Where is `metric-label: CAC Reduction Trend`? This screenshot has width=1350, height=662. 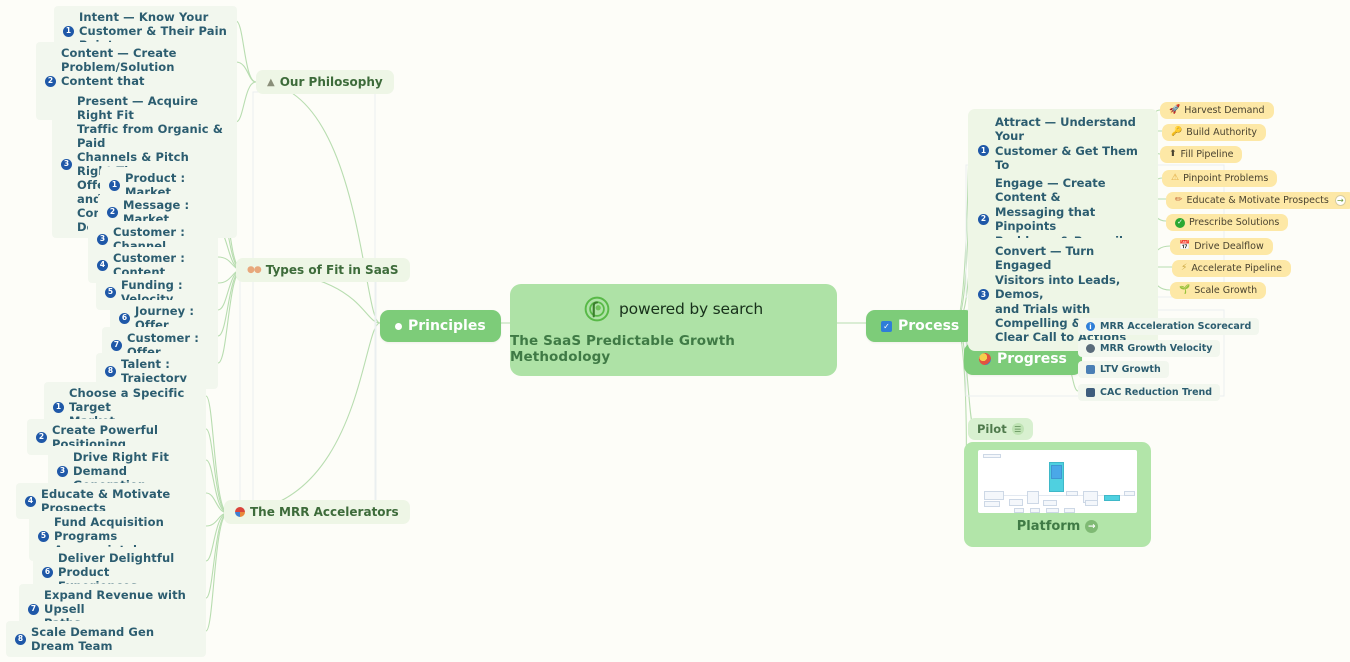
metric-label: CAC Reduction Trend is located at coordinates (1156, 392).